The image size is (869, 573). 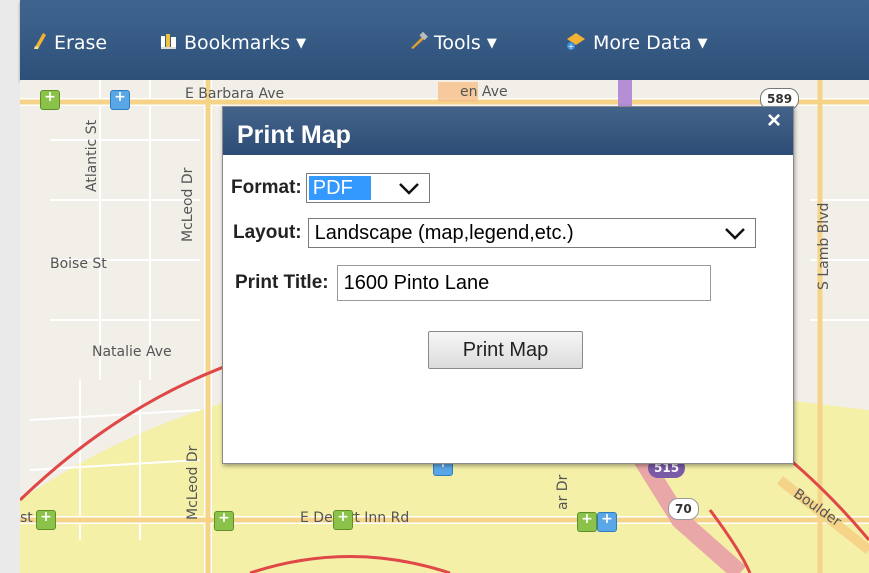 What do you see at coordinates (339, 188) in the screenshot?
I see `format-selected-value: PDF` at bounding box center [339, 188].